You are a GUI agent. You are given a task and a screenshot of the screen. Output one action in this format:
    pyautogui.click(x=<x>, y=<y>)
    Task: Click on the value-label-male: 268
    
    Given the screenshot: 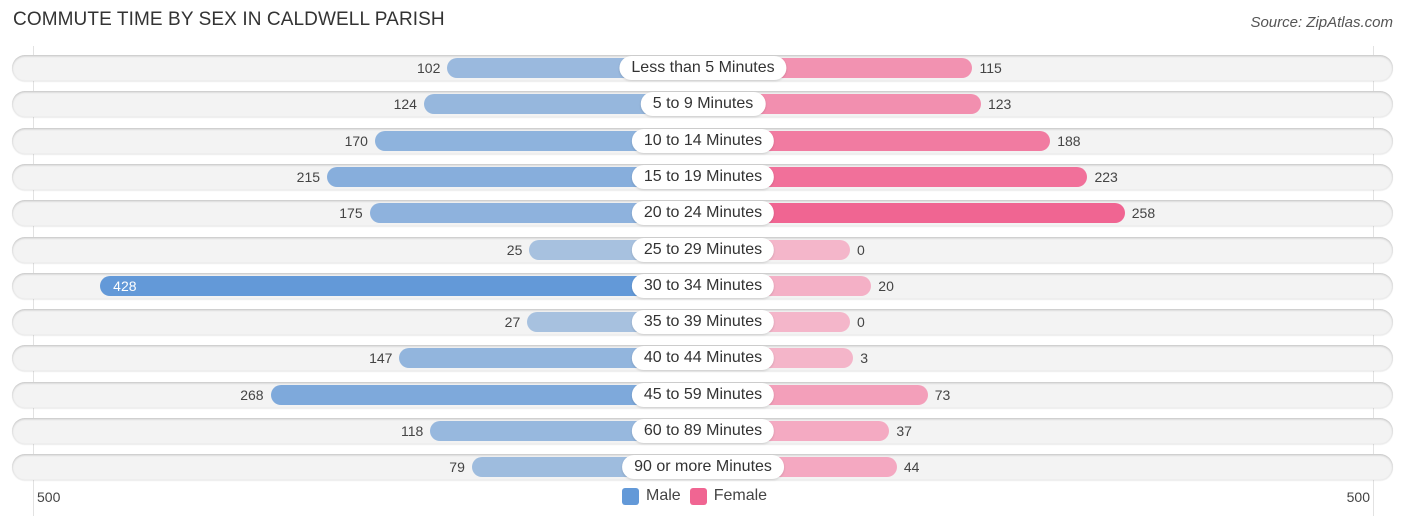 What is the action you would take?
    pyautogui.click(x=252, y=394)
    